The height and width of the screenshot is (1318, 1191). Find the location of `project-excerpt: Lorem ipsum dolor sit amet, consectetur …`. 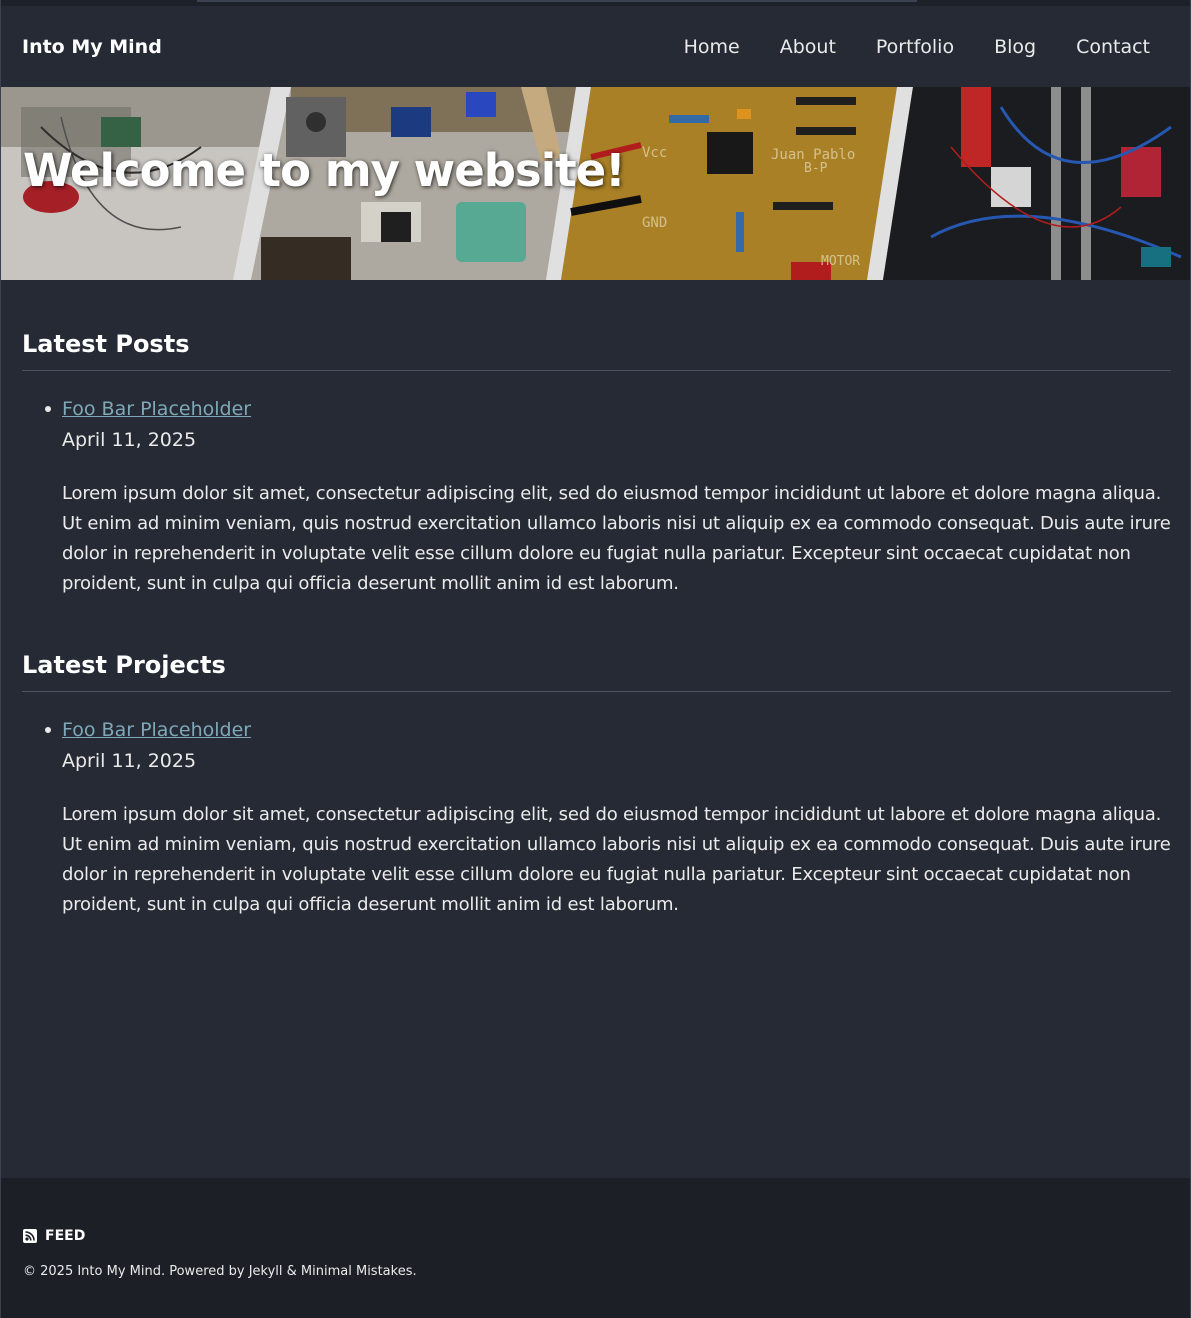

project-excerpt: Lorem ipsum dolor sit amet, consectetur … is located at coordinates (616, 859).